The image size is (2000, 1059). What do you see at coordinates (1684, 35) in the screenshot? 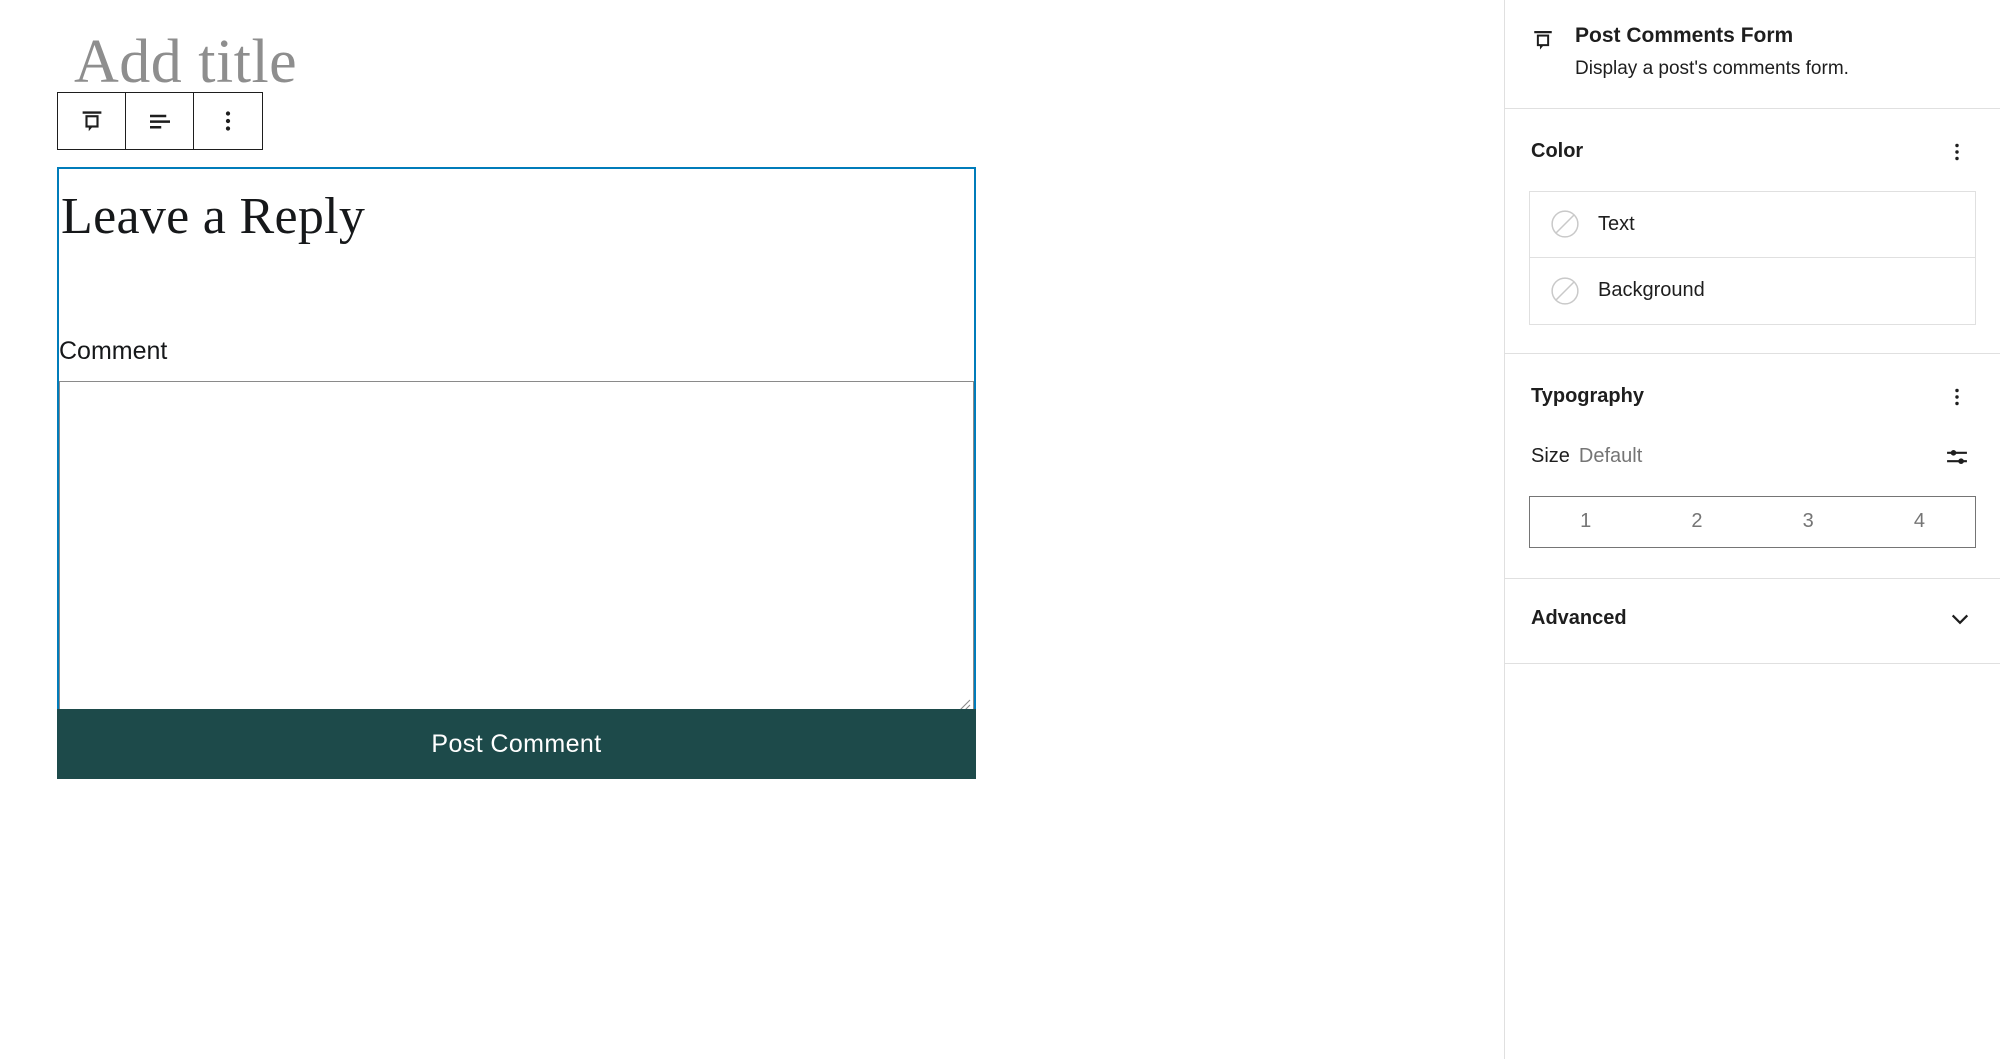
I see `block-card-title: Post Comments Form` at bounding box center [1684, 35].